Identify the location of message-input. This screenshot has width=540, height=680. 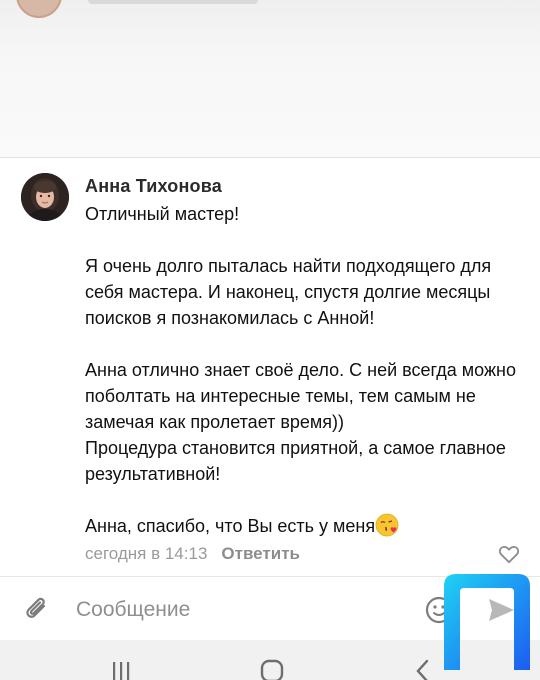
(241, 610).